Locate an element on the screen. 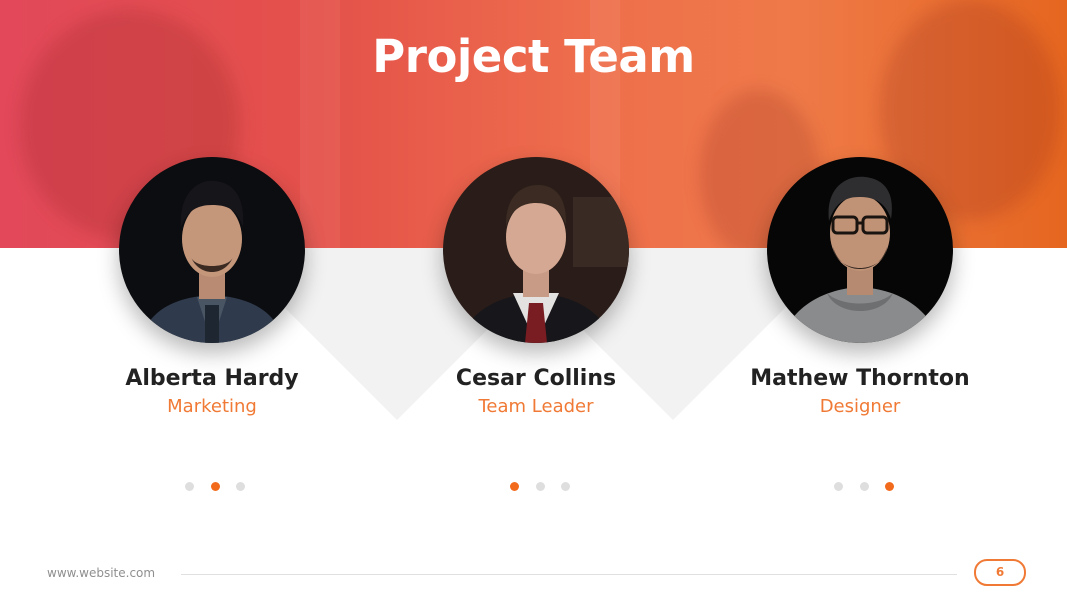 The width and height of the screenshot is (1067, 603). member-role: Marketing is located at coordinates (212, 406).